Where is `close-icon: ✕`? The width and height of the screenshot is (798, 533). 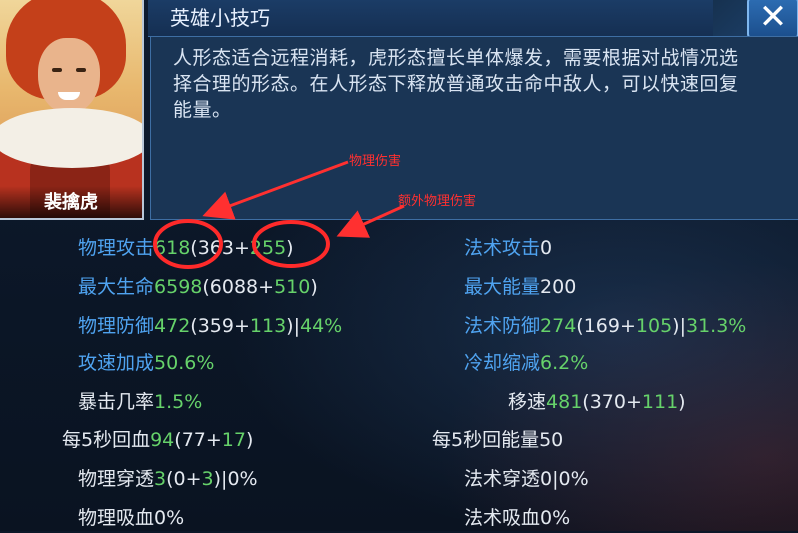 close-icon: ✕ is located at coordinates (773, 18).